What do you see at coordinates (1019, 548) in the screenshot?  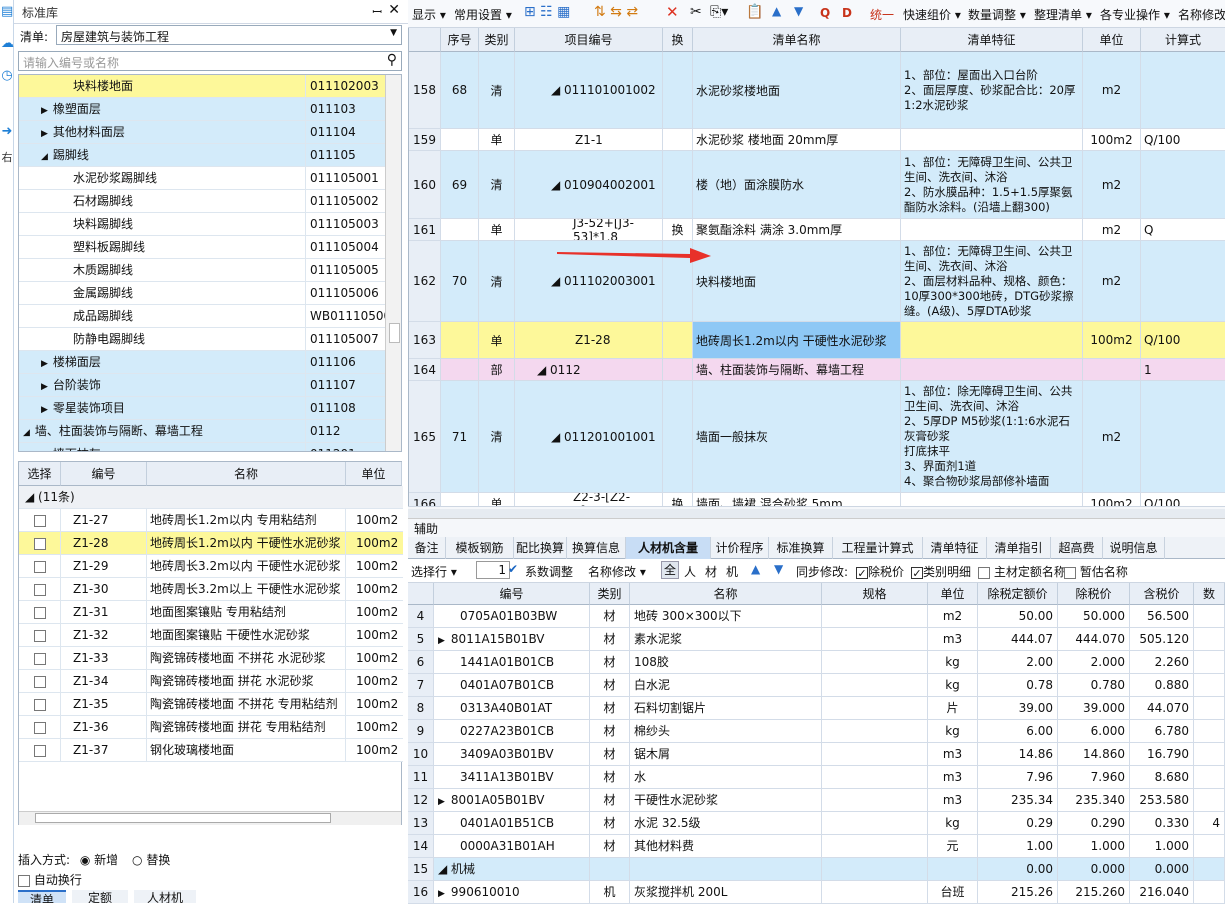 I see `aux-tab: 清单指引` at bounding box center [1019, 548].